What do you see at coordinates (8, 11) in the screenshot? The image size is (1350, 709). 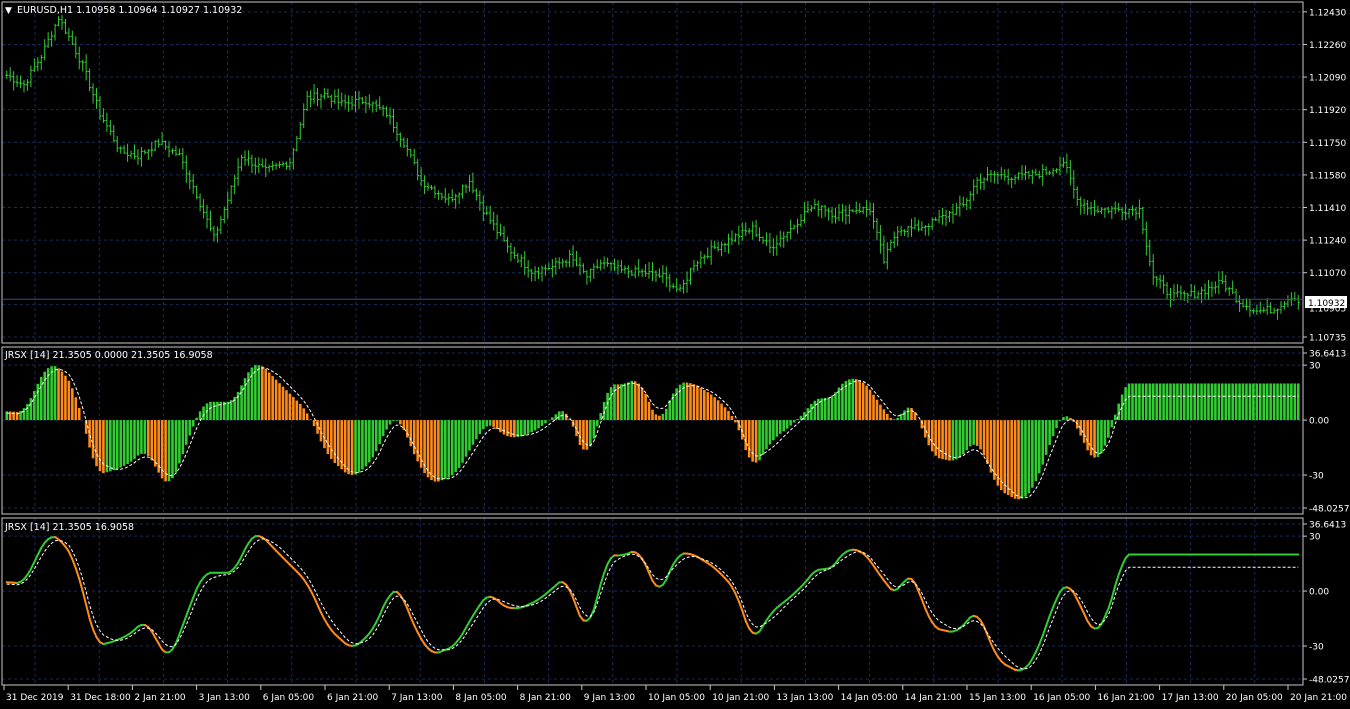 I see `dropdown-triangle-icon: ▼` at bounding box center [8, 11].